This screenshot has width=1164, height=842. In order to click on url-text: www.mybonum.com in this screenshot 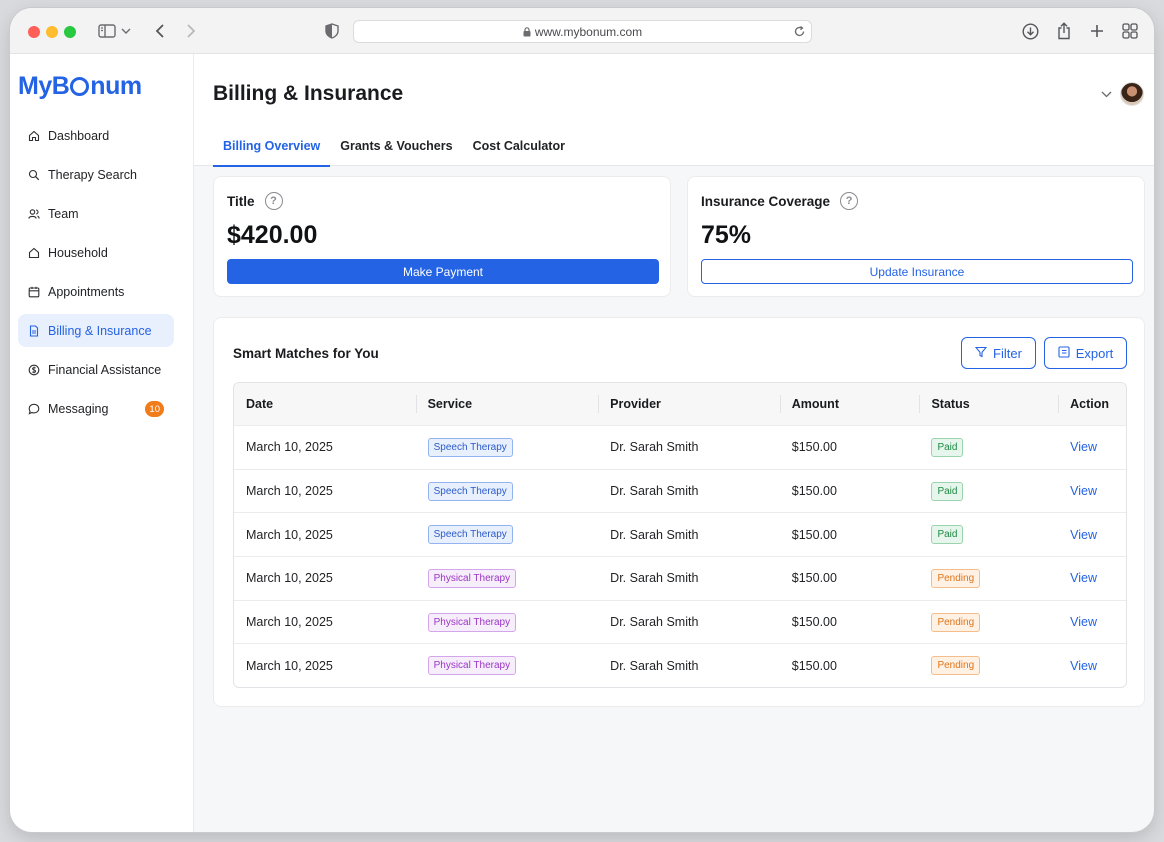, I will do `click(588, 31)`.